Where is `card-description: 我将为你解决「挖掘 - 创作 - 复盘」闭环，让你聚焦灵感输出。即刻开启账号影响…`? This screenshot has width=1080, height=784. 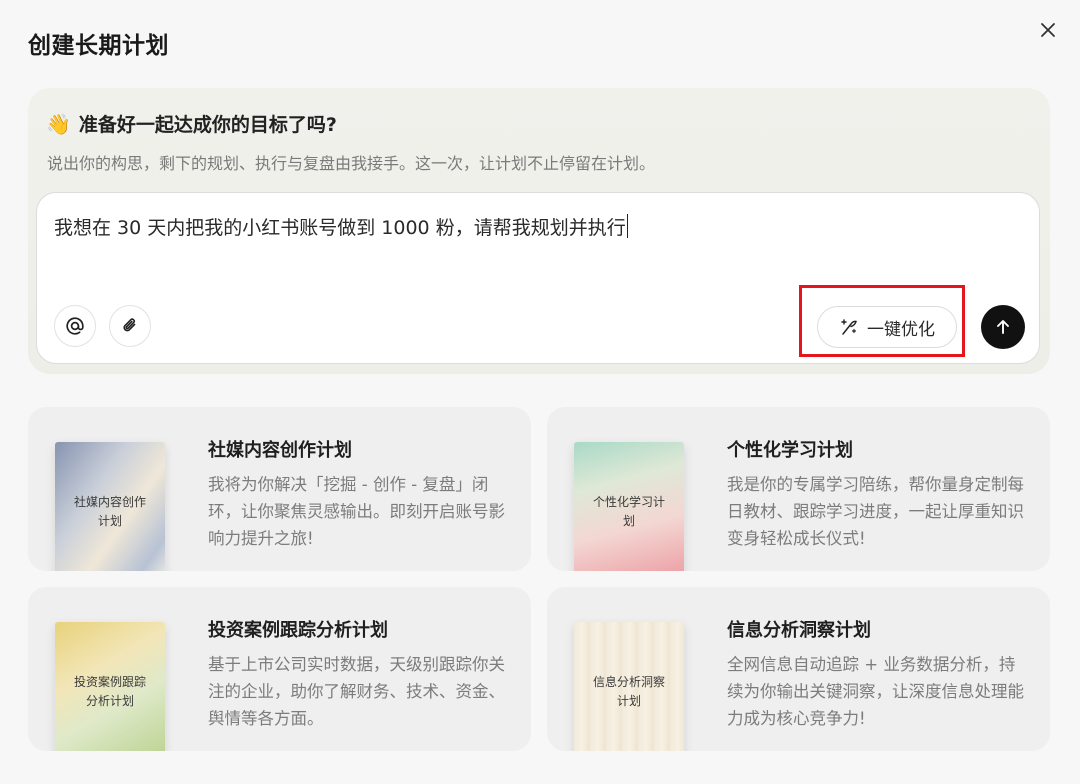 card-description: 我将为你解决「挖掘 - 创作 - 复盘」闭环，让你聚焦灵感输出。即刻开启账号影响… is located at coordinates (356, 511).